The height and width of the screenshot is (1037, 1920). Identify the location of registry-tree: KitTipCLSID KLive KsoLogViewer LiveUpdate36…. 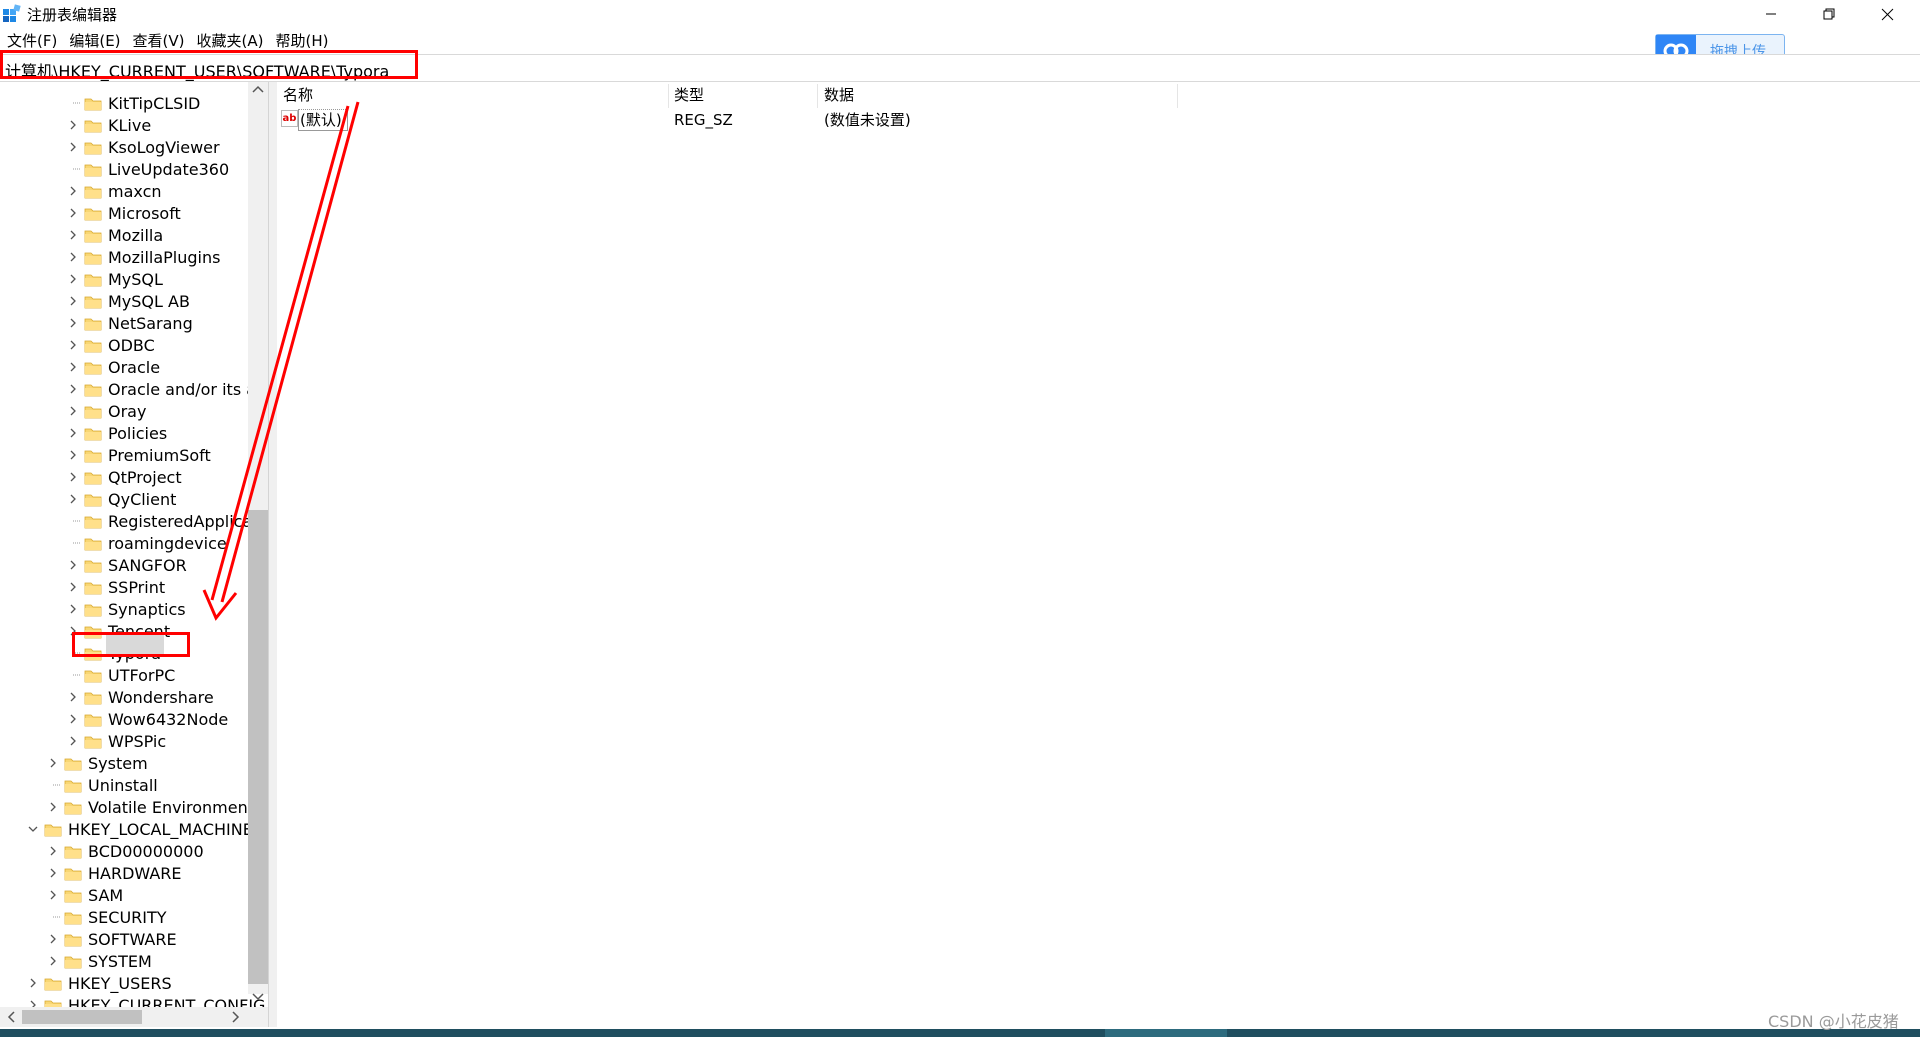
(134, 549).